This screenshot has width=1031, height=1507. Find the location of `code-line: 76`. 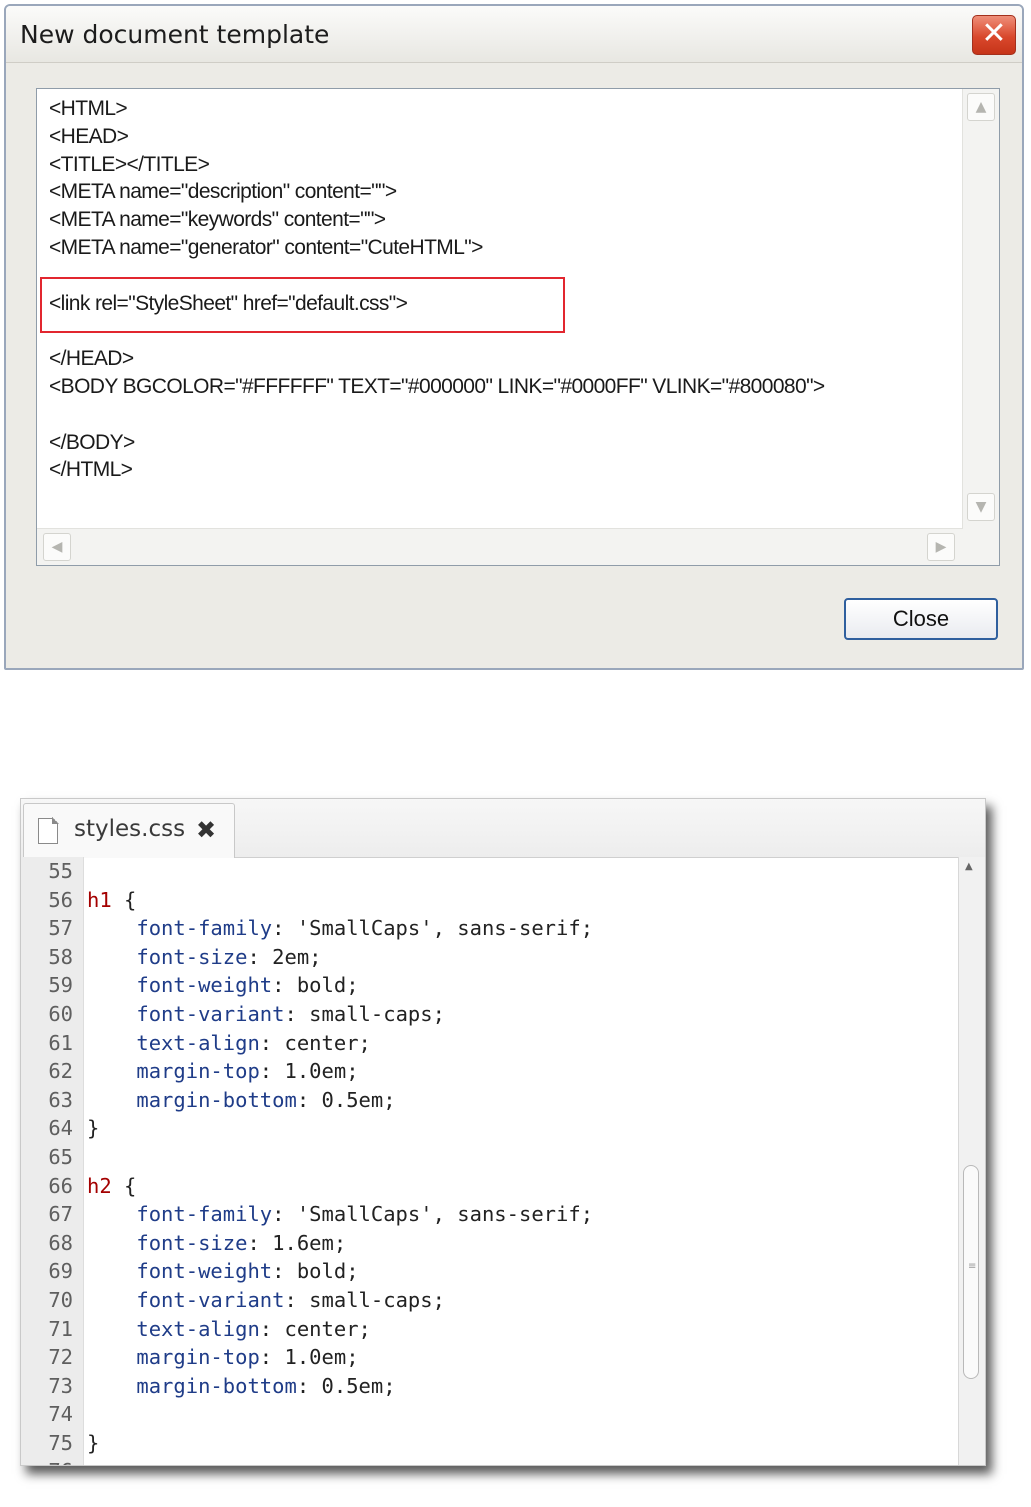

code-line: 76 is located at coordinates (489, 1461).